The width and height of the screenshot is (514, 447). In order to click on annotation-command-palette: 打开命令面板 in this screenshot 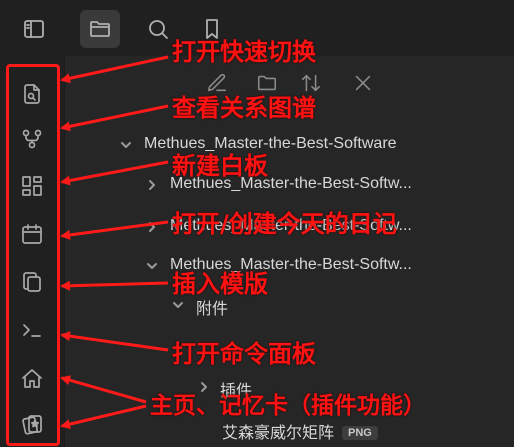, I will do `click(244, 354)`.